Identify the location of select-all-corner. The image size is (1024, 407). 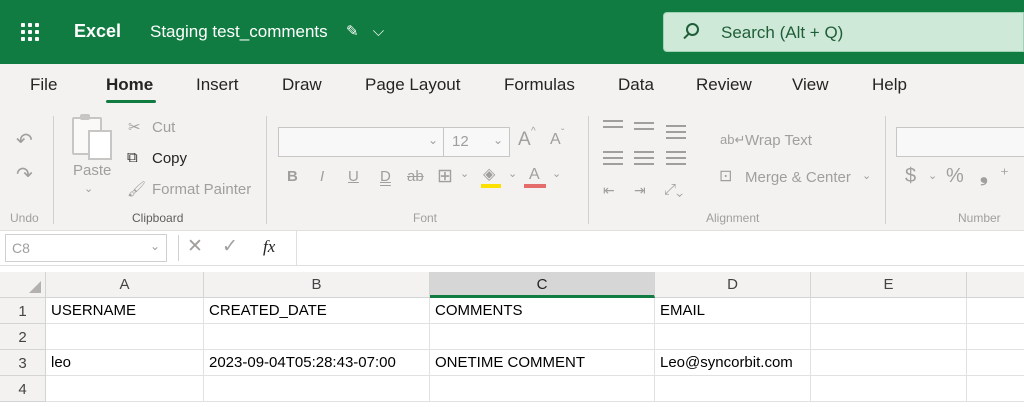
(23, 285).